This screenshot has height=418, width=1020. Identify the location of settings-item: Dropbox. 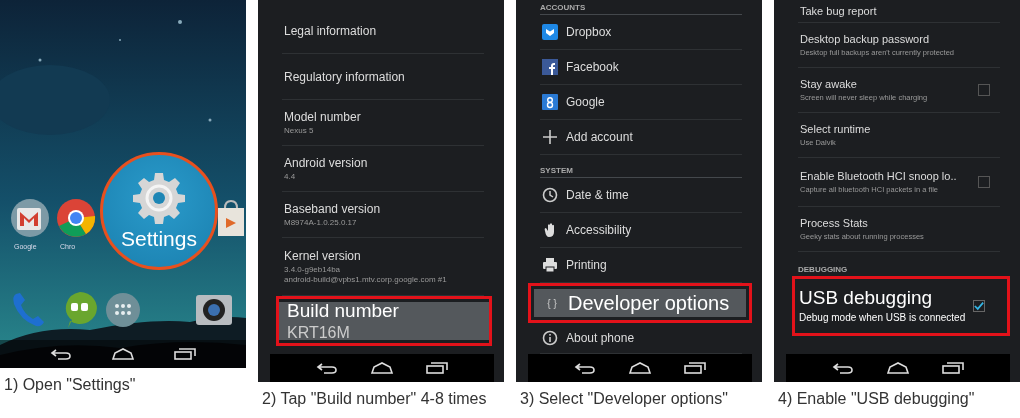
(641, 32).